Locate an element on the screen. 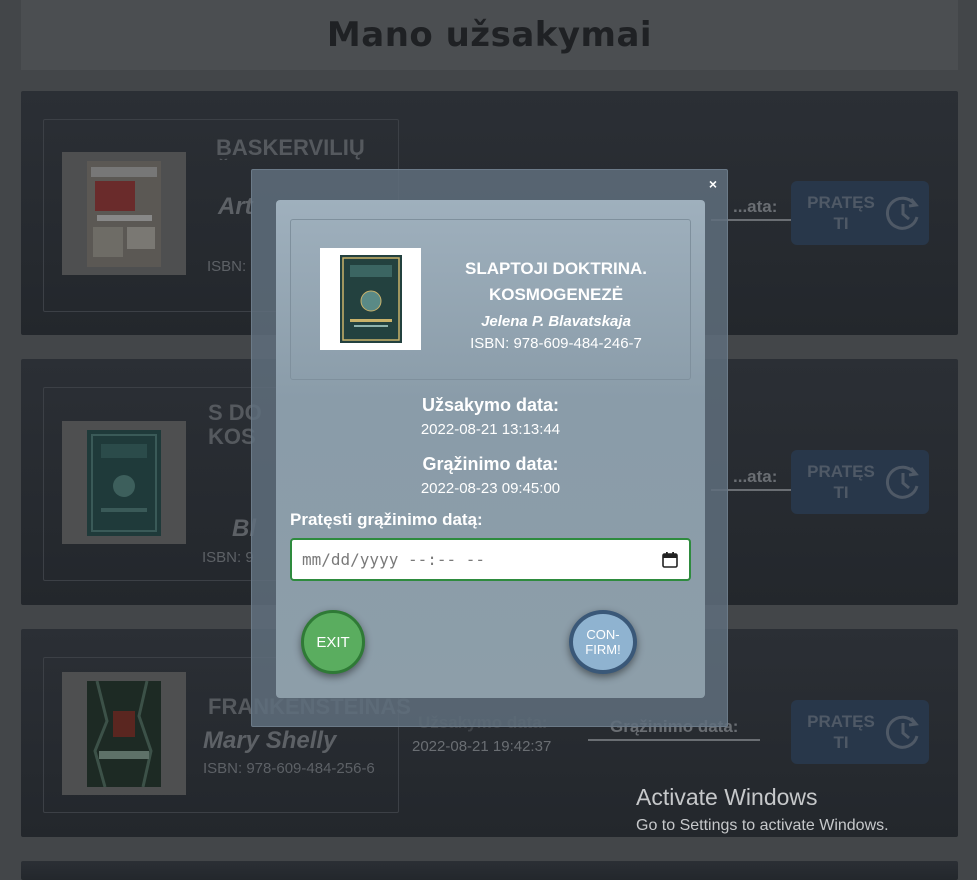 This screenshot has height=880, width=977. modal-book-title-line2: KOSMOGENEZĖ is located at coordinates (556, 294).